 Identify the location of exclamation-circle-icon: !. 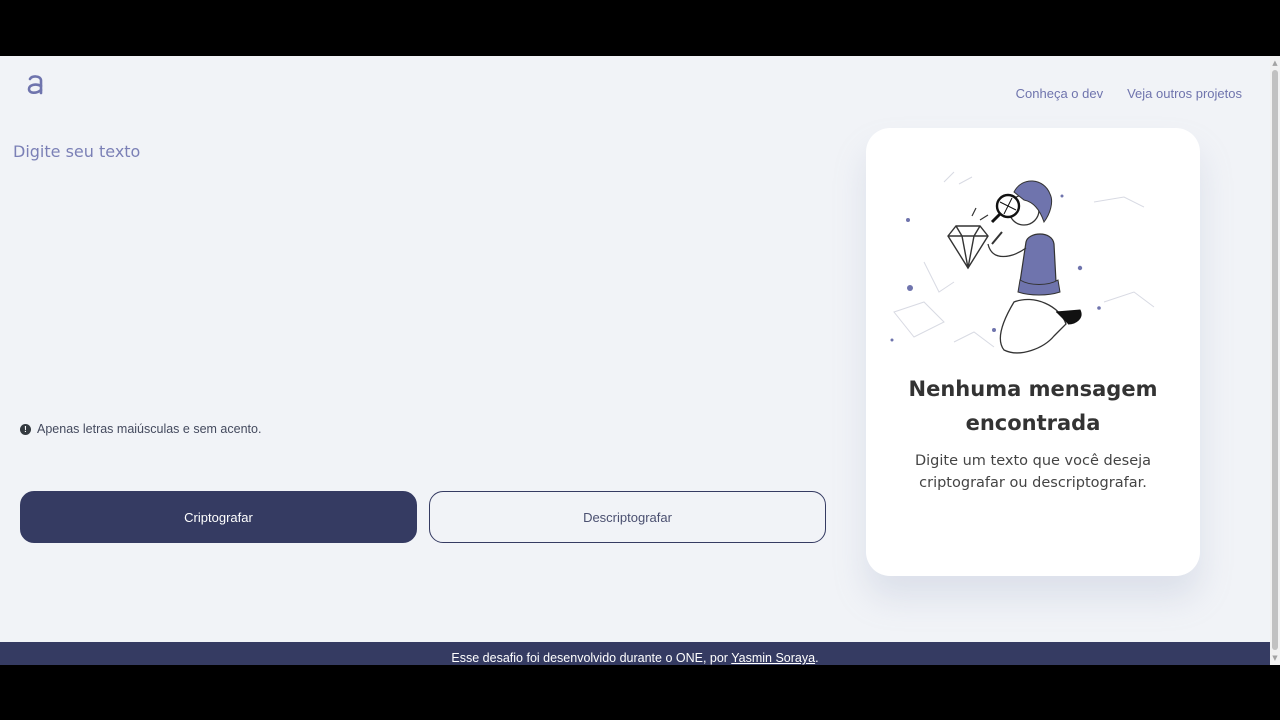
(25, 429).